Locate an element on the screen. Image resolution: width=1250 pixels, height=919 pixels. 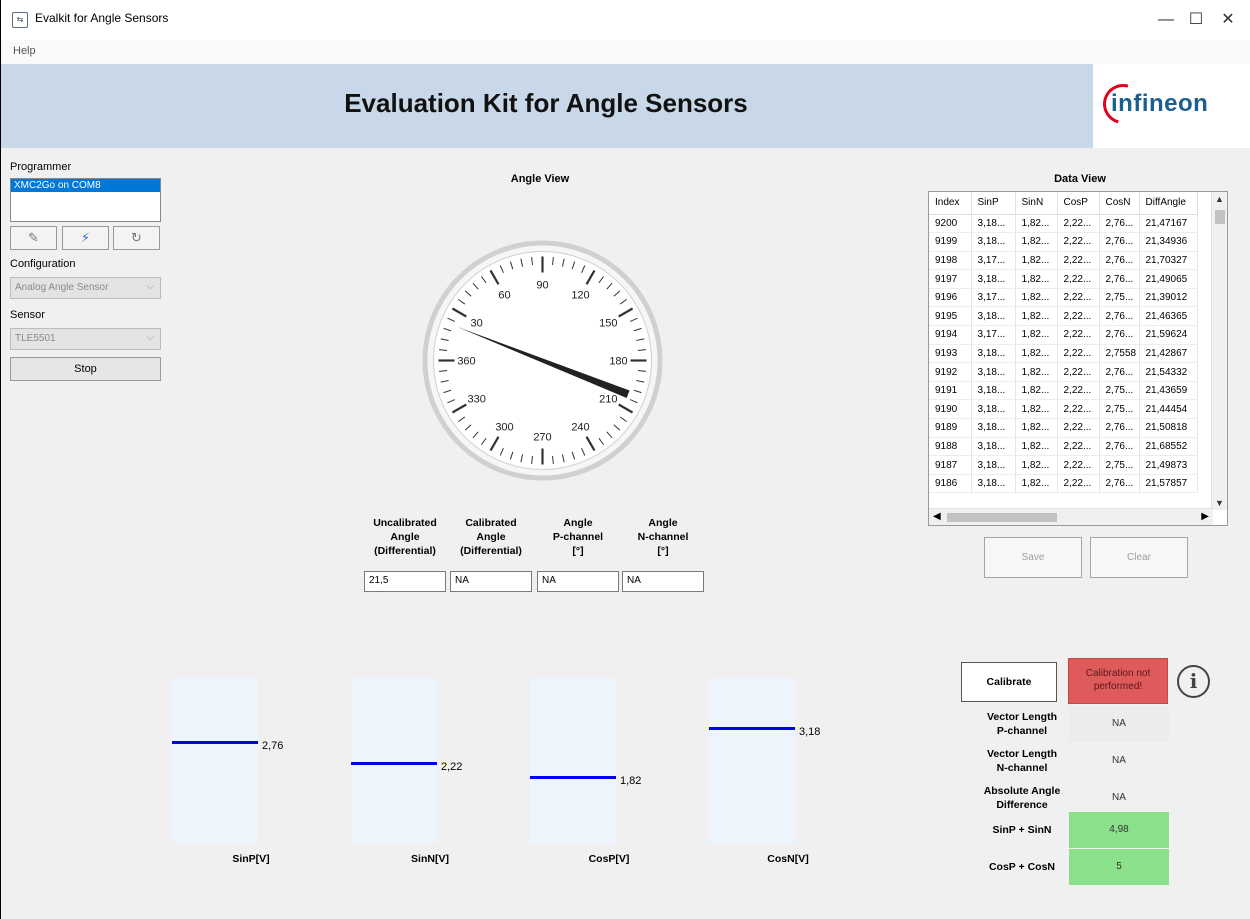
column-header: SinP is located at coordinates (993, 203).